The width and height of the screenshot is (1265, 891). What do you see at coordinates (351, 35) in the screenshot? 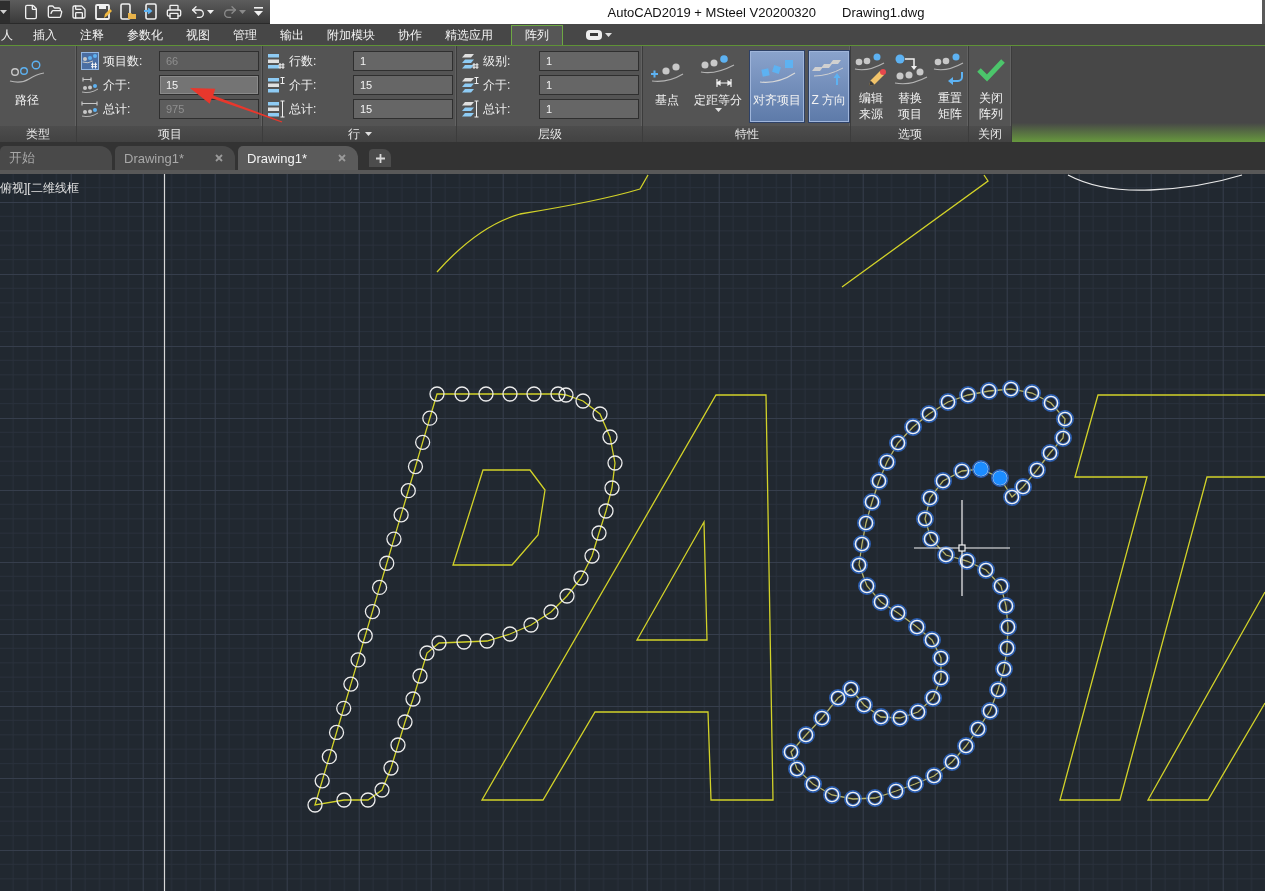
I see `ribbon-tab: 附加模块` at bounding box center [351, 35].